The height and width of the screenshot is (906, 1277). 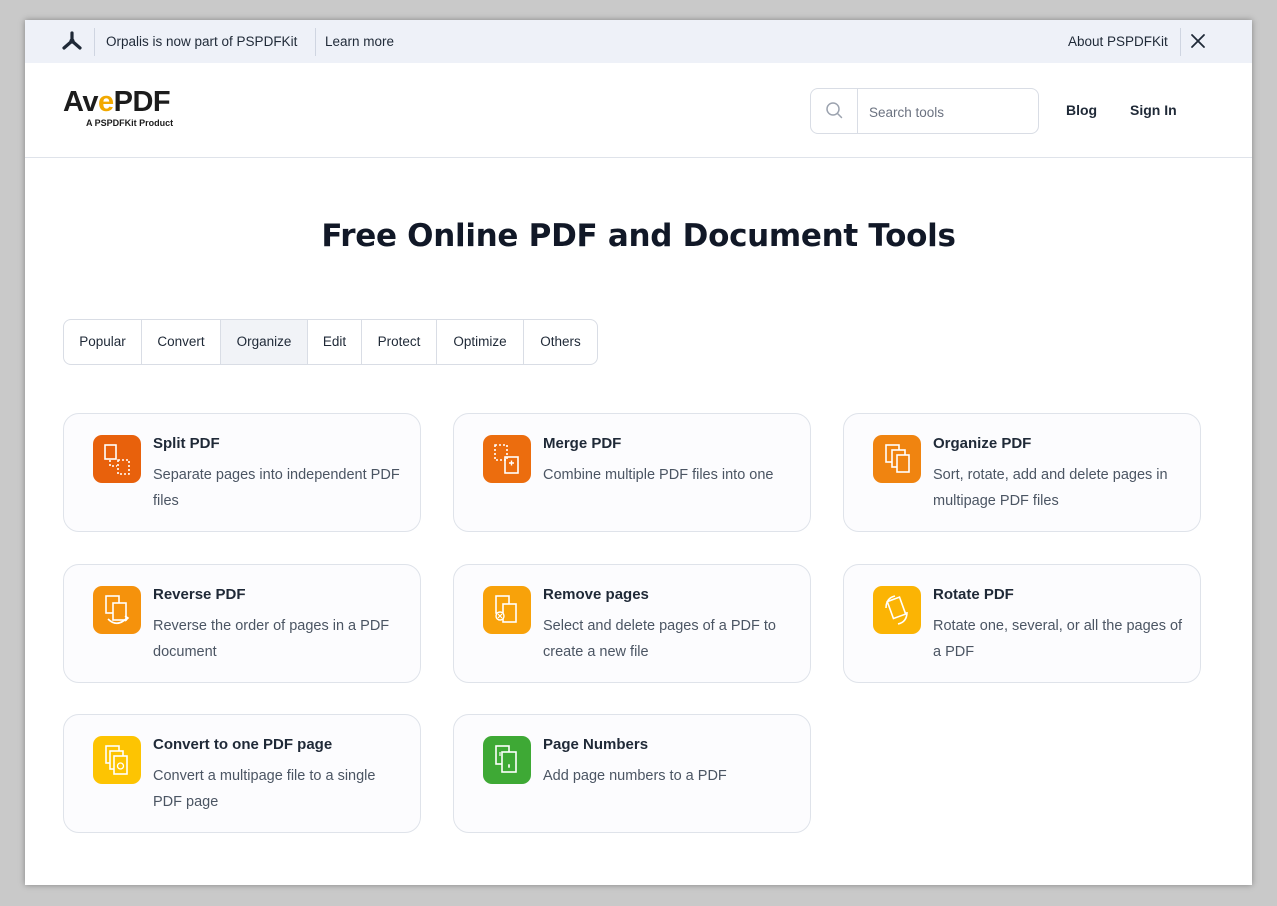 I want to click on tool-card-page-numbers: Page Numbers Add page numbers to a PDF, so click(x=632, y=773).